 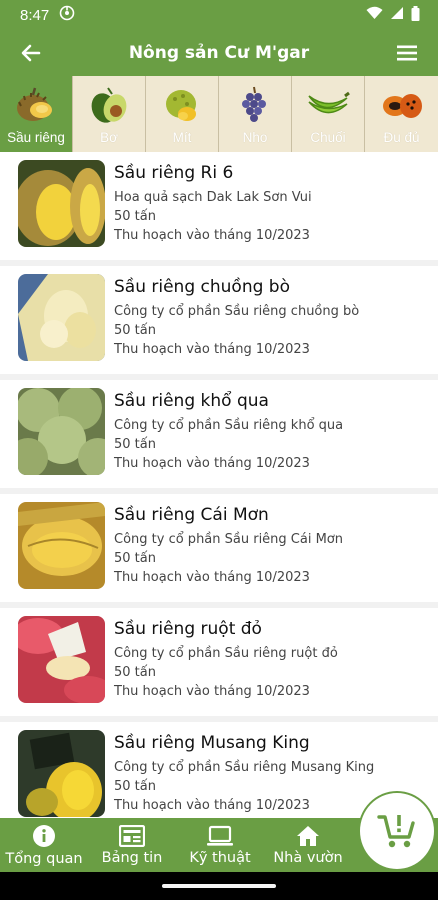 I want to click on wifi-icon, so click(x=374, y=15).